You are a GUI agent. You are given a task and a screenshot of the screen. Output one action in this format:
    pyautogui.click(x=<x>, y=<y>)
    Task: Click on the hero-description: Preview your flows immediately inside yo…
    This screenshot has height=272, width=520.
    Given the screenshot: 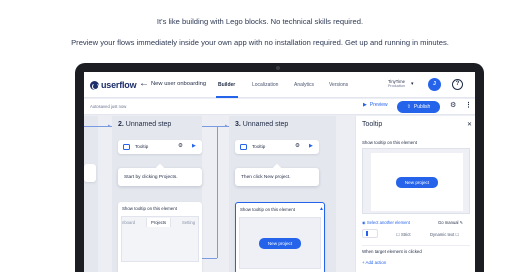 What is the action you would take?
    pyautogui.click(x=260, y=42)
    